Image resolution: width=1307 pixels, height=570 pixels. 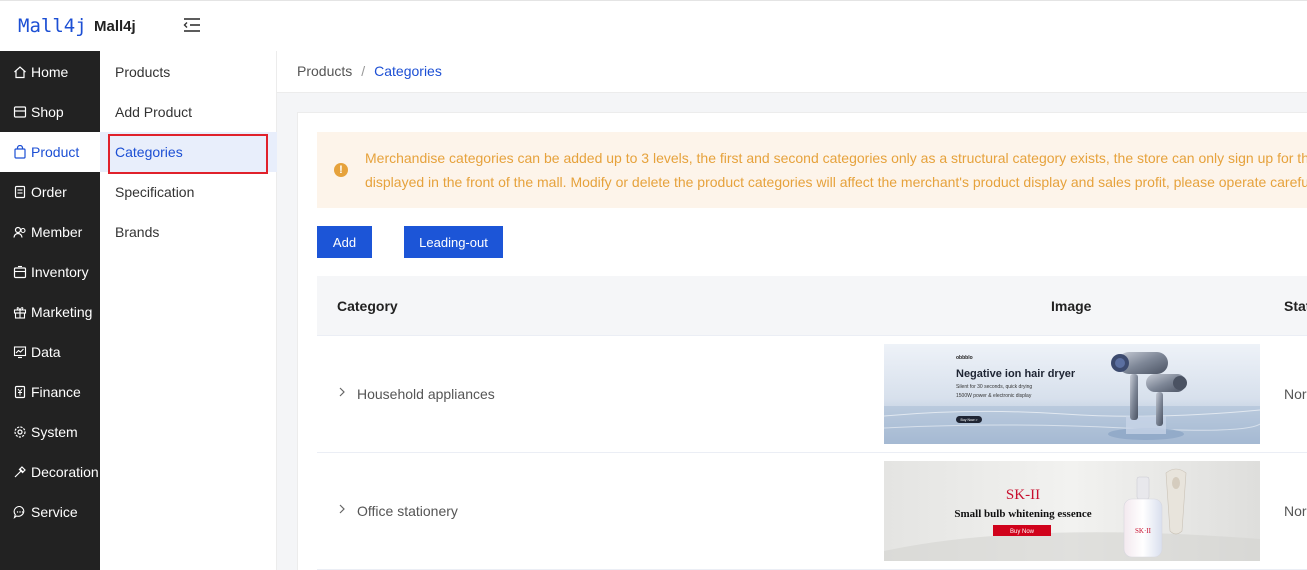 I want to click on sidebar-item-order: Order, so click(x=50, y=192).